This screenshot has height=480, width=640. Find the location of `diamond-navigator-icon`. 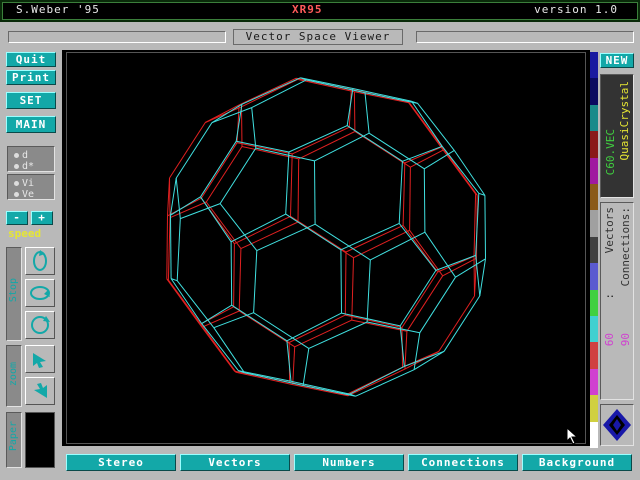

diamond-navigator-icon is located at coordinates (617, 425).